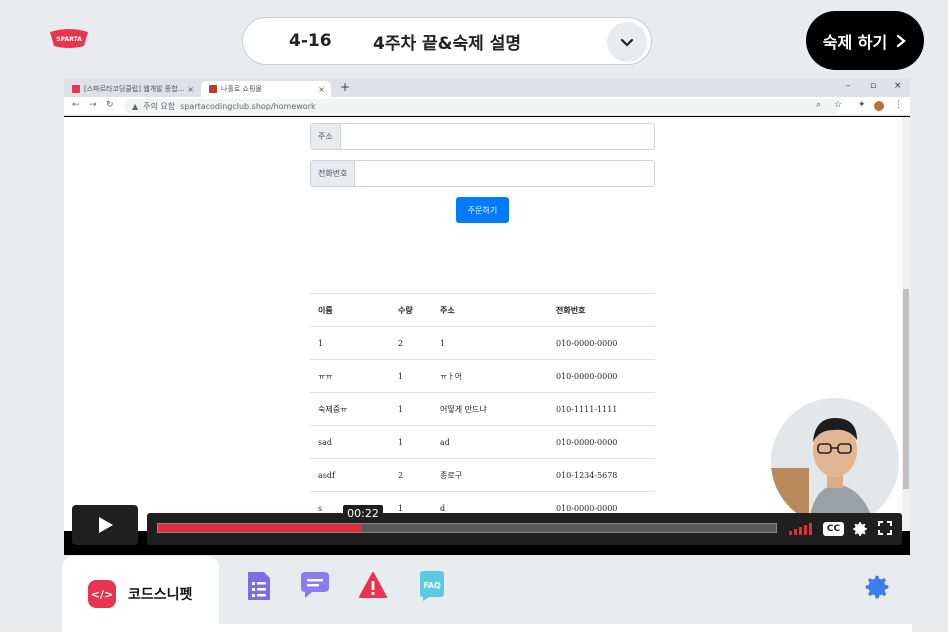 The width and height of the screenshot is (948, 632). Describe the element at coordinates (879, 106) in the screenshot. I see `profile-avatar` at that location.